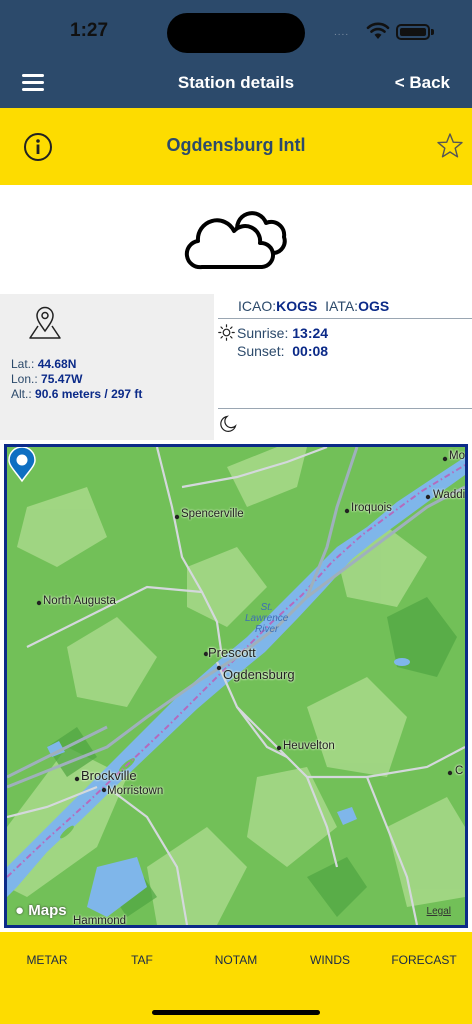 The image size is (472, 1024). I want to click on station-name: Ogdensburg Intl, so click(236, 145).